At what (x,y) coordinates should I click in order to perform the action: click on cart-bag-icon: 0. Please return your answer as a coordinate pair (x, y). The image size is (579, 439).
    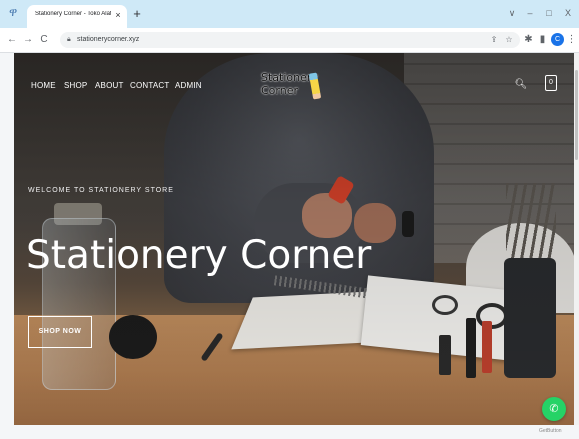
    Looking at the image, I should click on (551, 83).